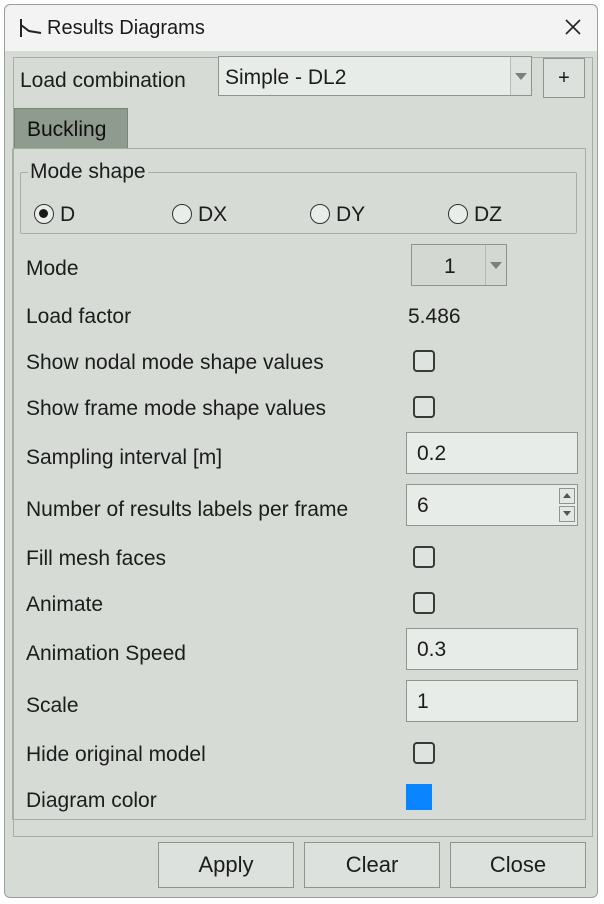  Describe the element at coordinates (492, 649) in the screenshot. I see `animation-speed-input: 0.3` at that location.